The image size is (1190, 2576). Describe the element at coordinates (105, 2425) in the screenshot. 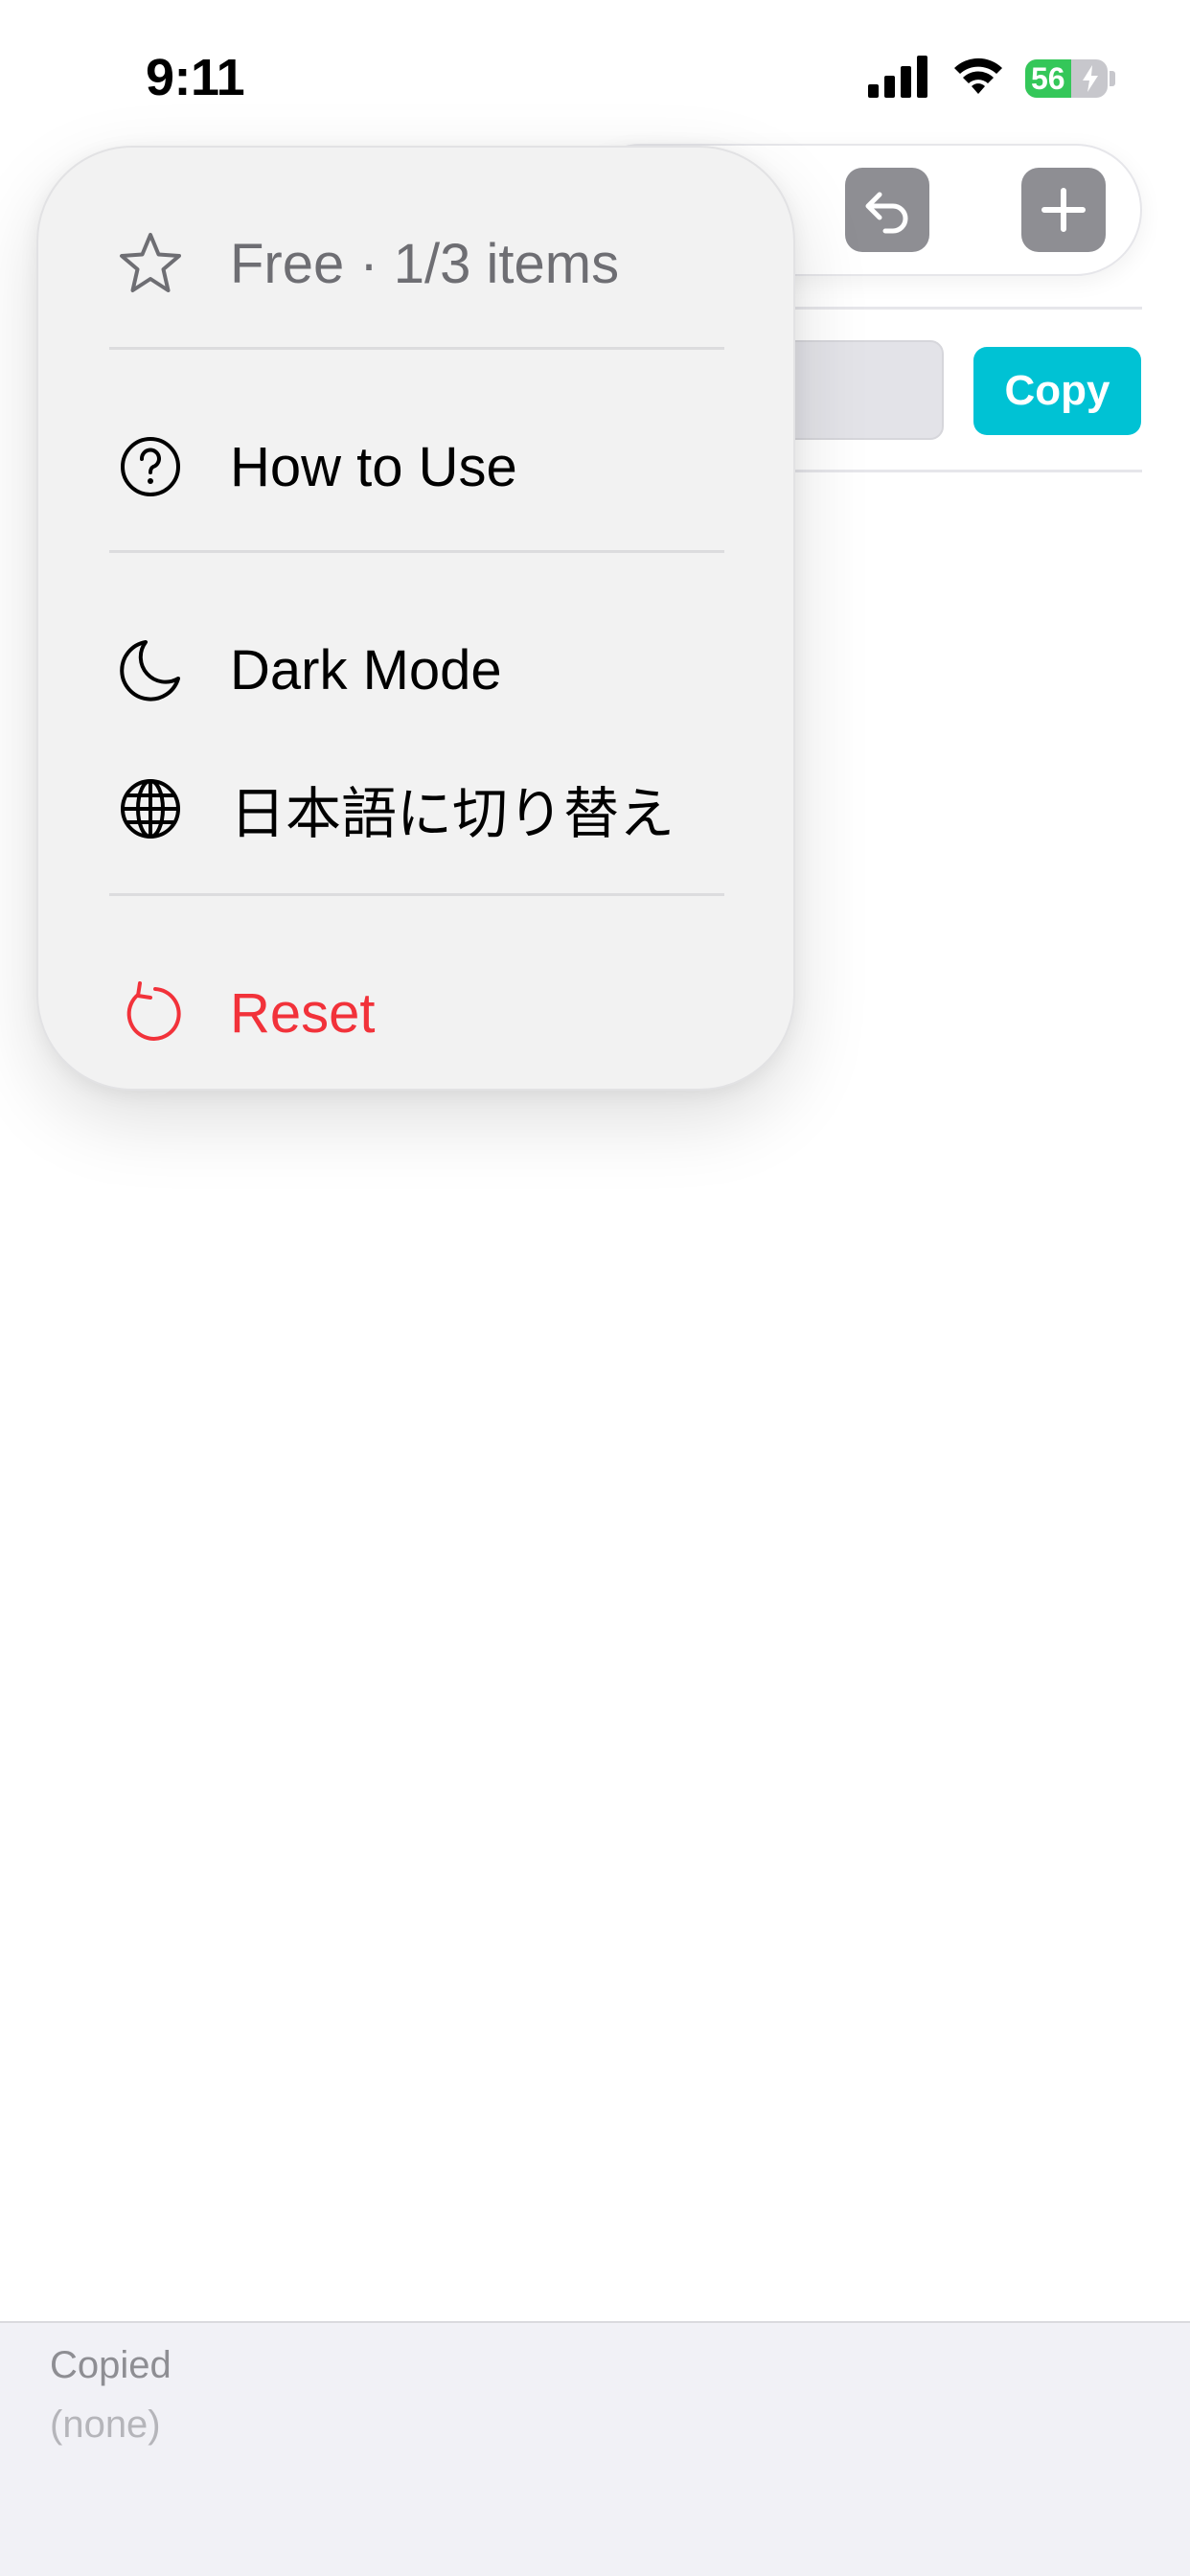

I see `copied-value: (none)` at that location.